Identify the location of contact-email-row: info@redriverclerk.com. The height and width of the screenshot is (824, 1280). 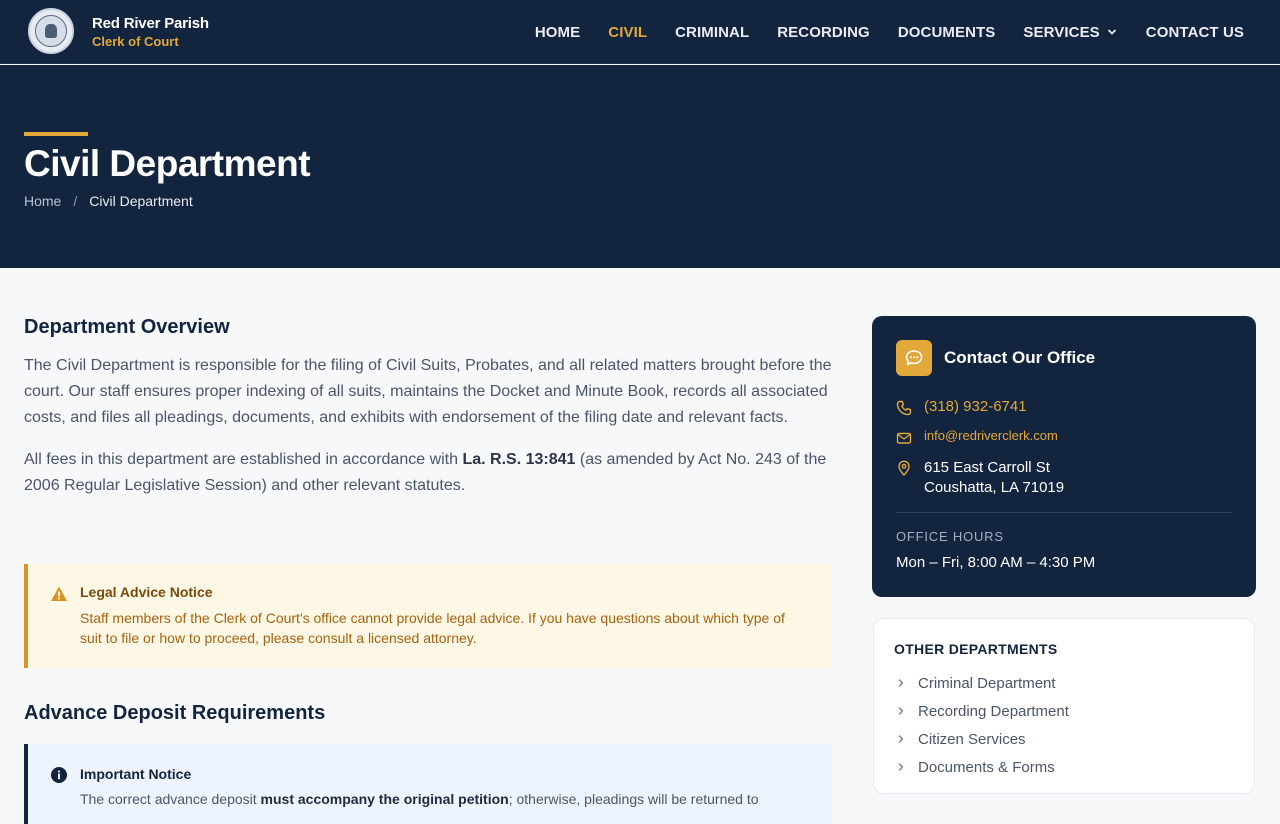
(977, 437).